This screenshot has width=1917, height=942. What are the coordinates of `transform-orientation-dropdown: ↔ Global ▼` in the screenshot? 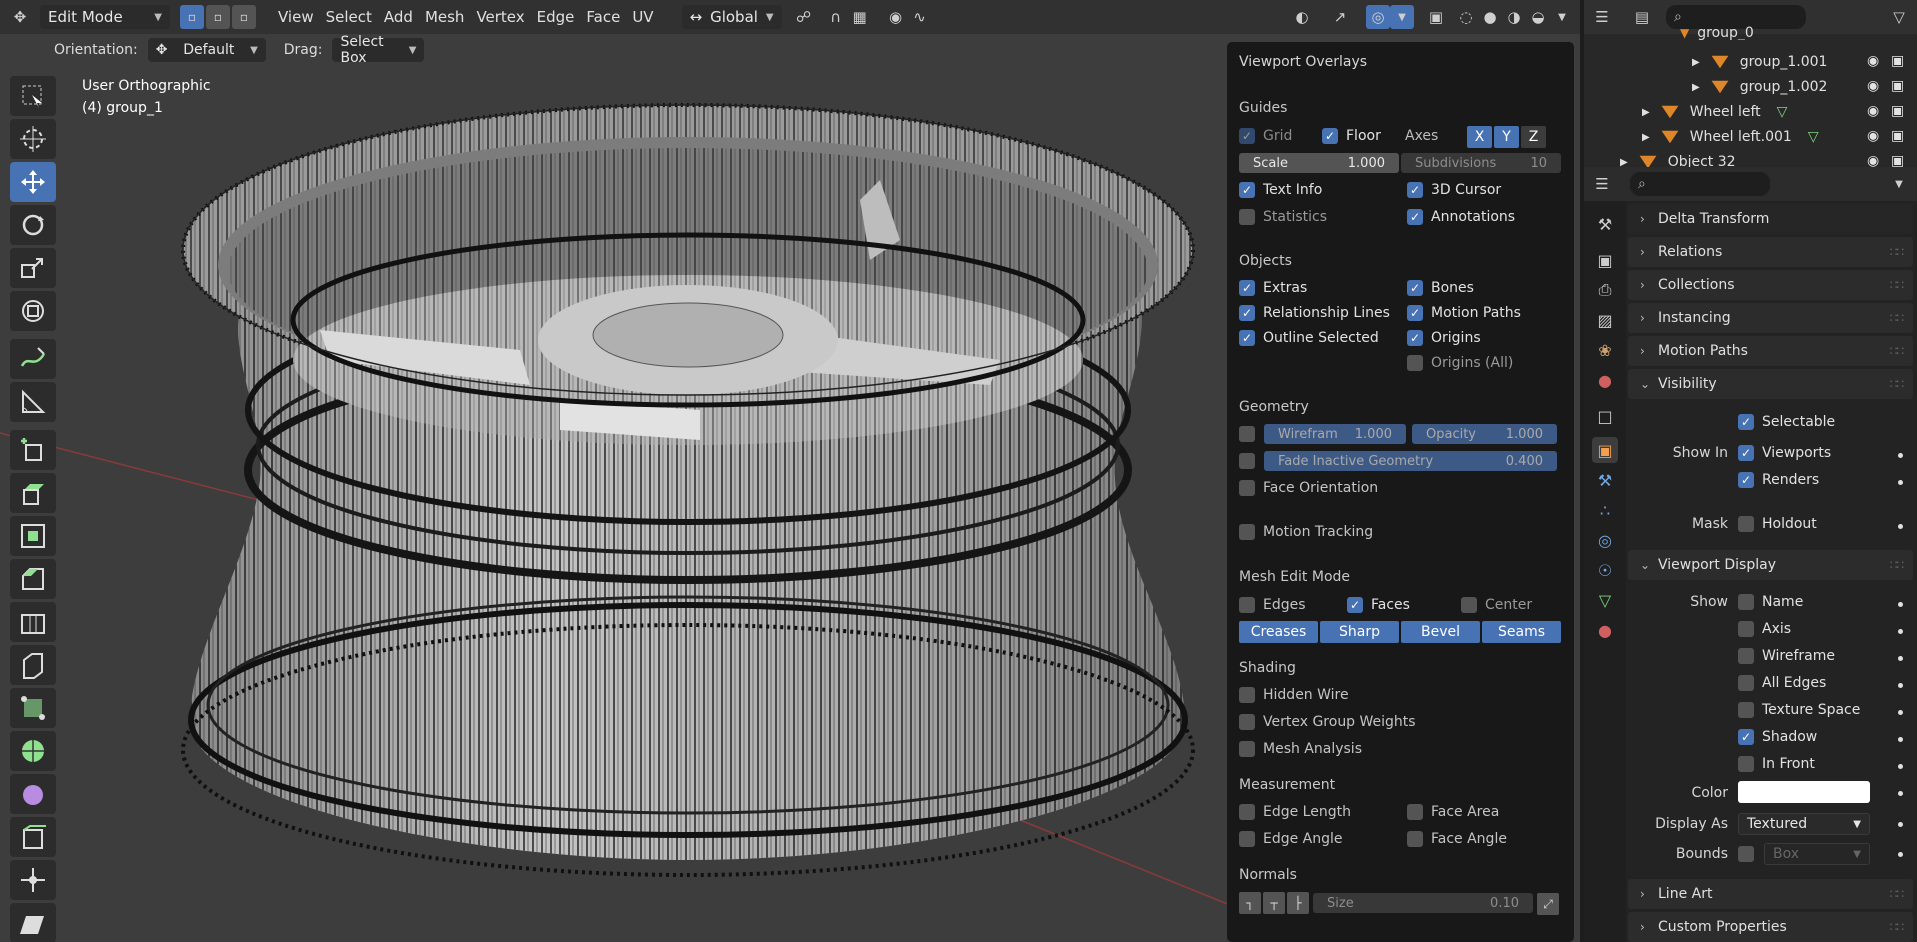 It's located at (731, 17).